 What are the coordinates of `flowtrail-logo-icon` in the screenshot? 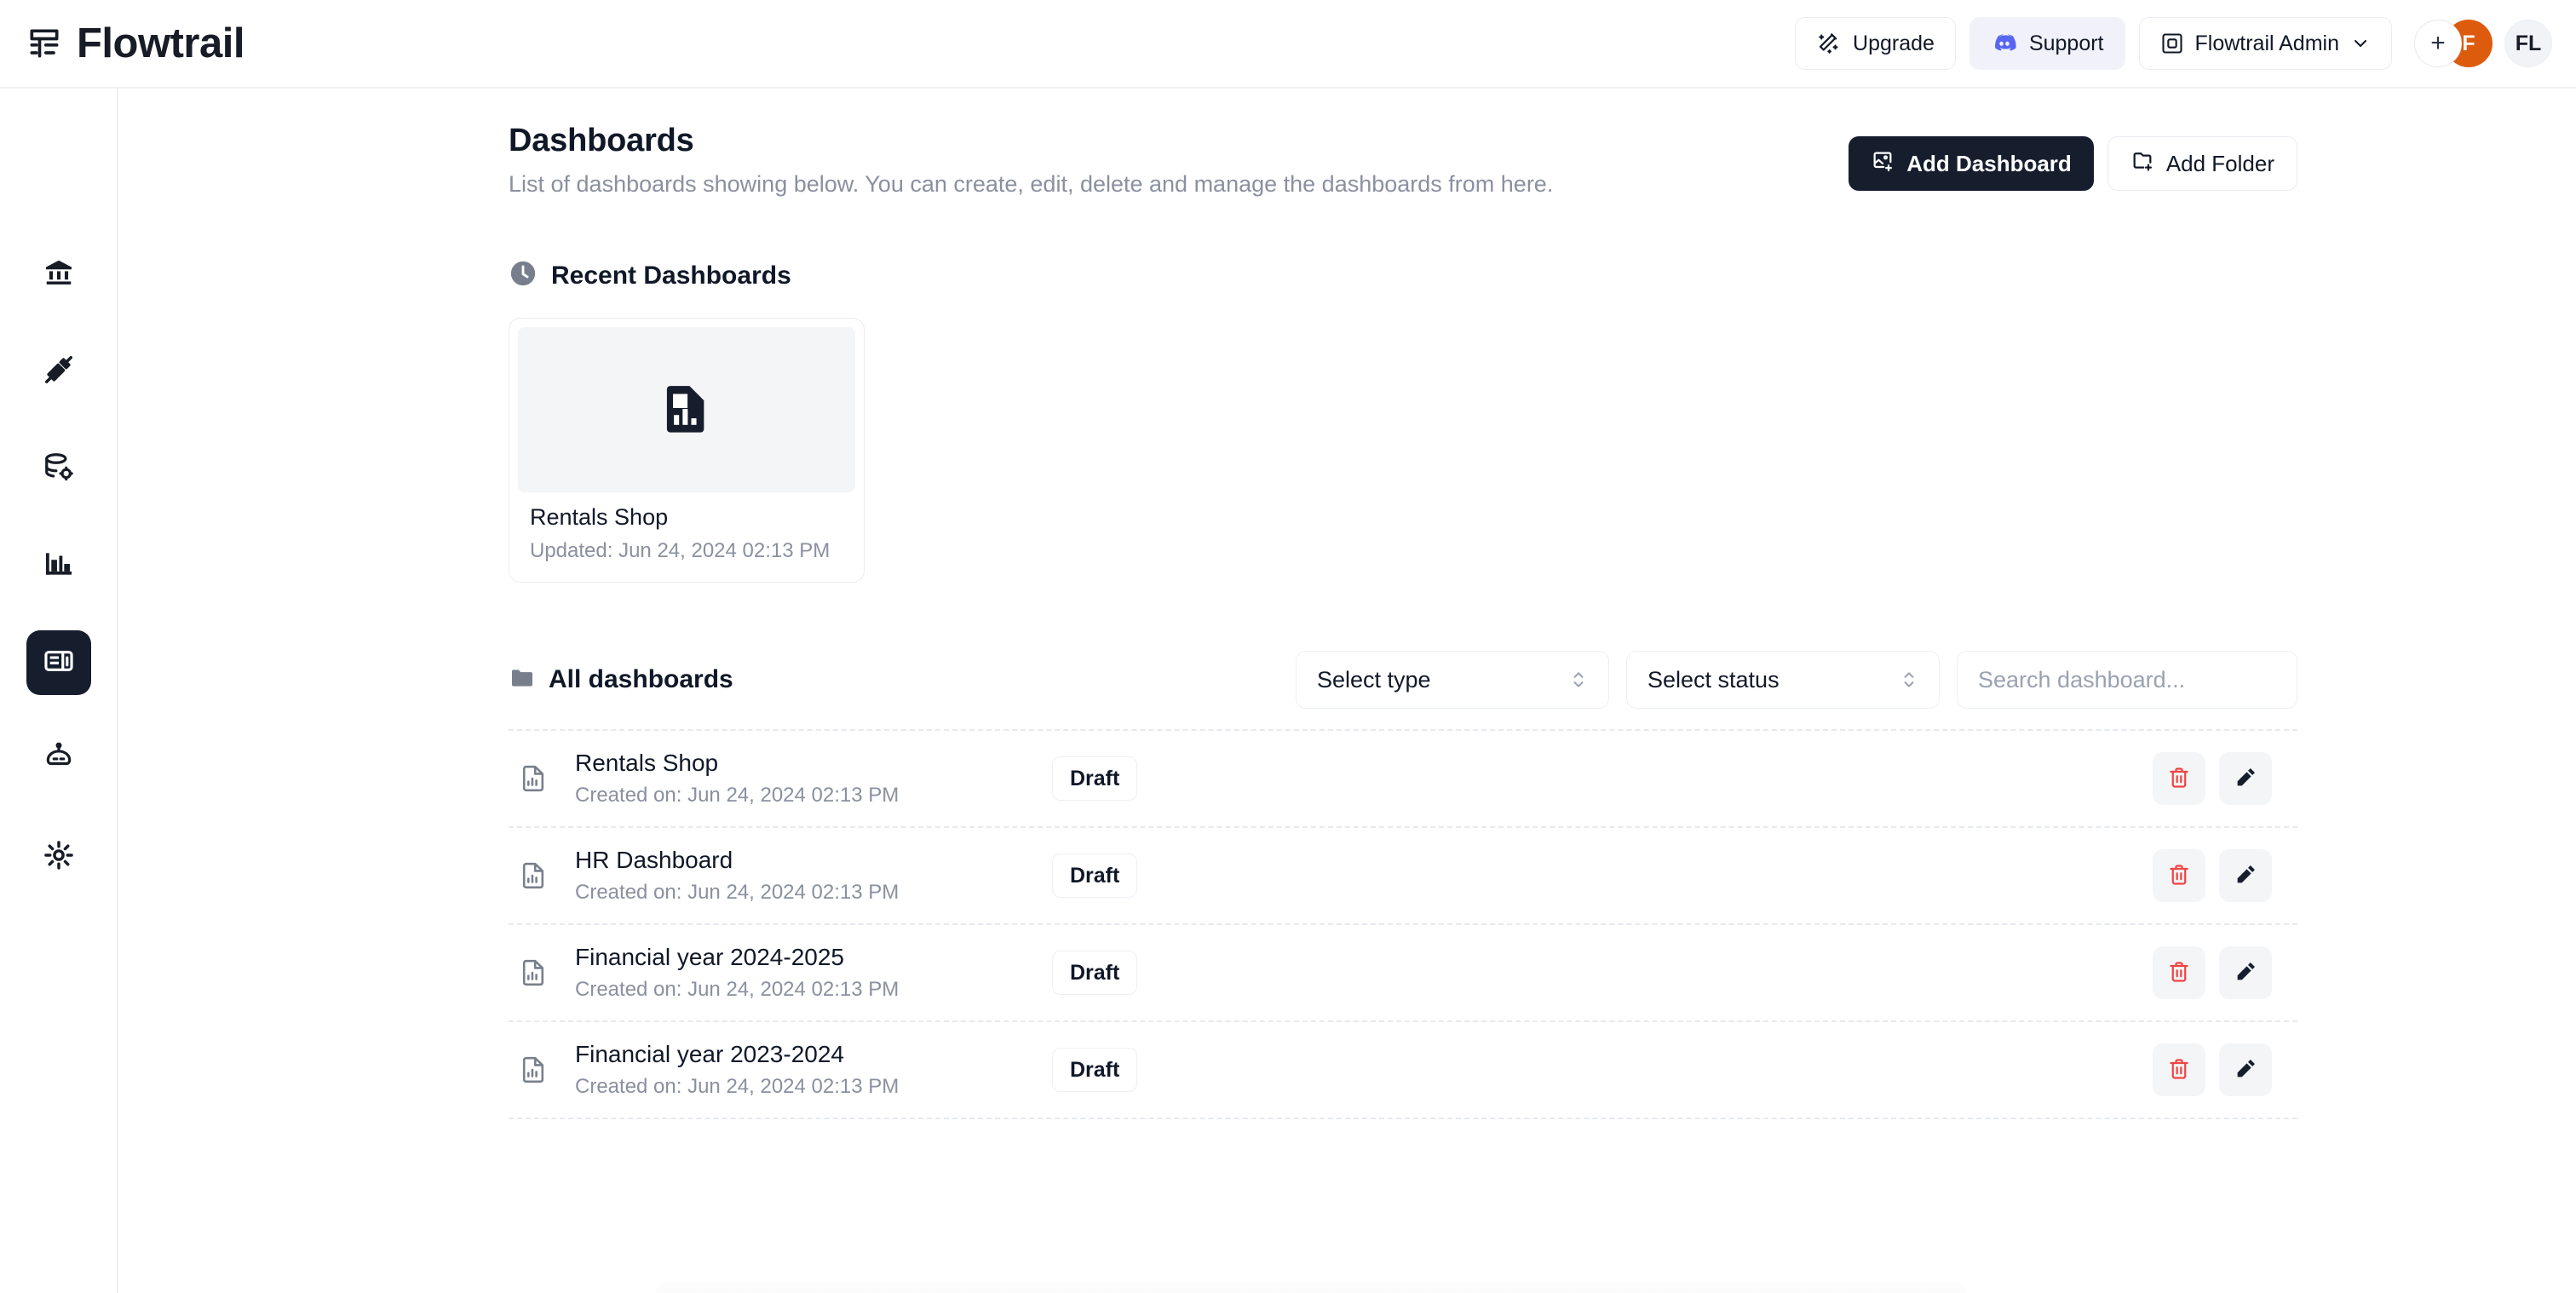 It's located at (45, 43).